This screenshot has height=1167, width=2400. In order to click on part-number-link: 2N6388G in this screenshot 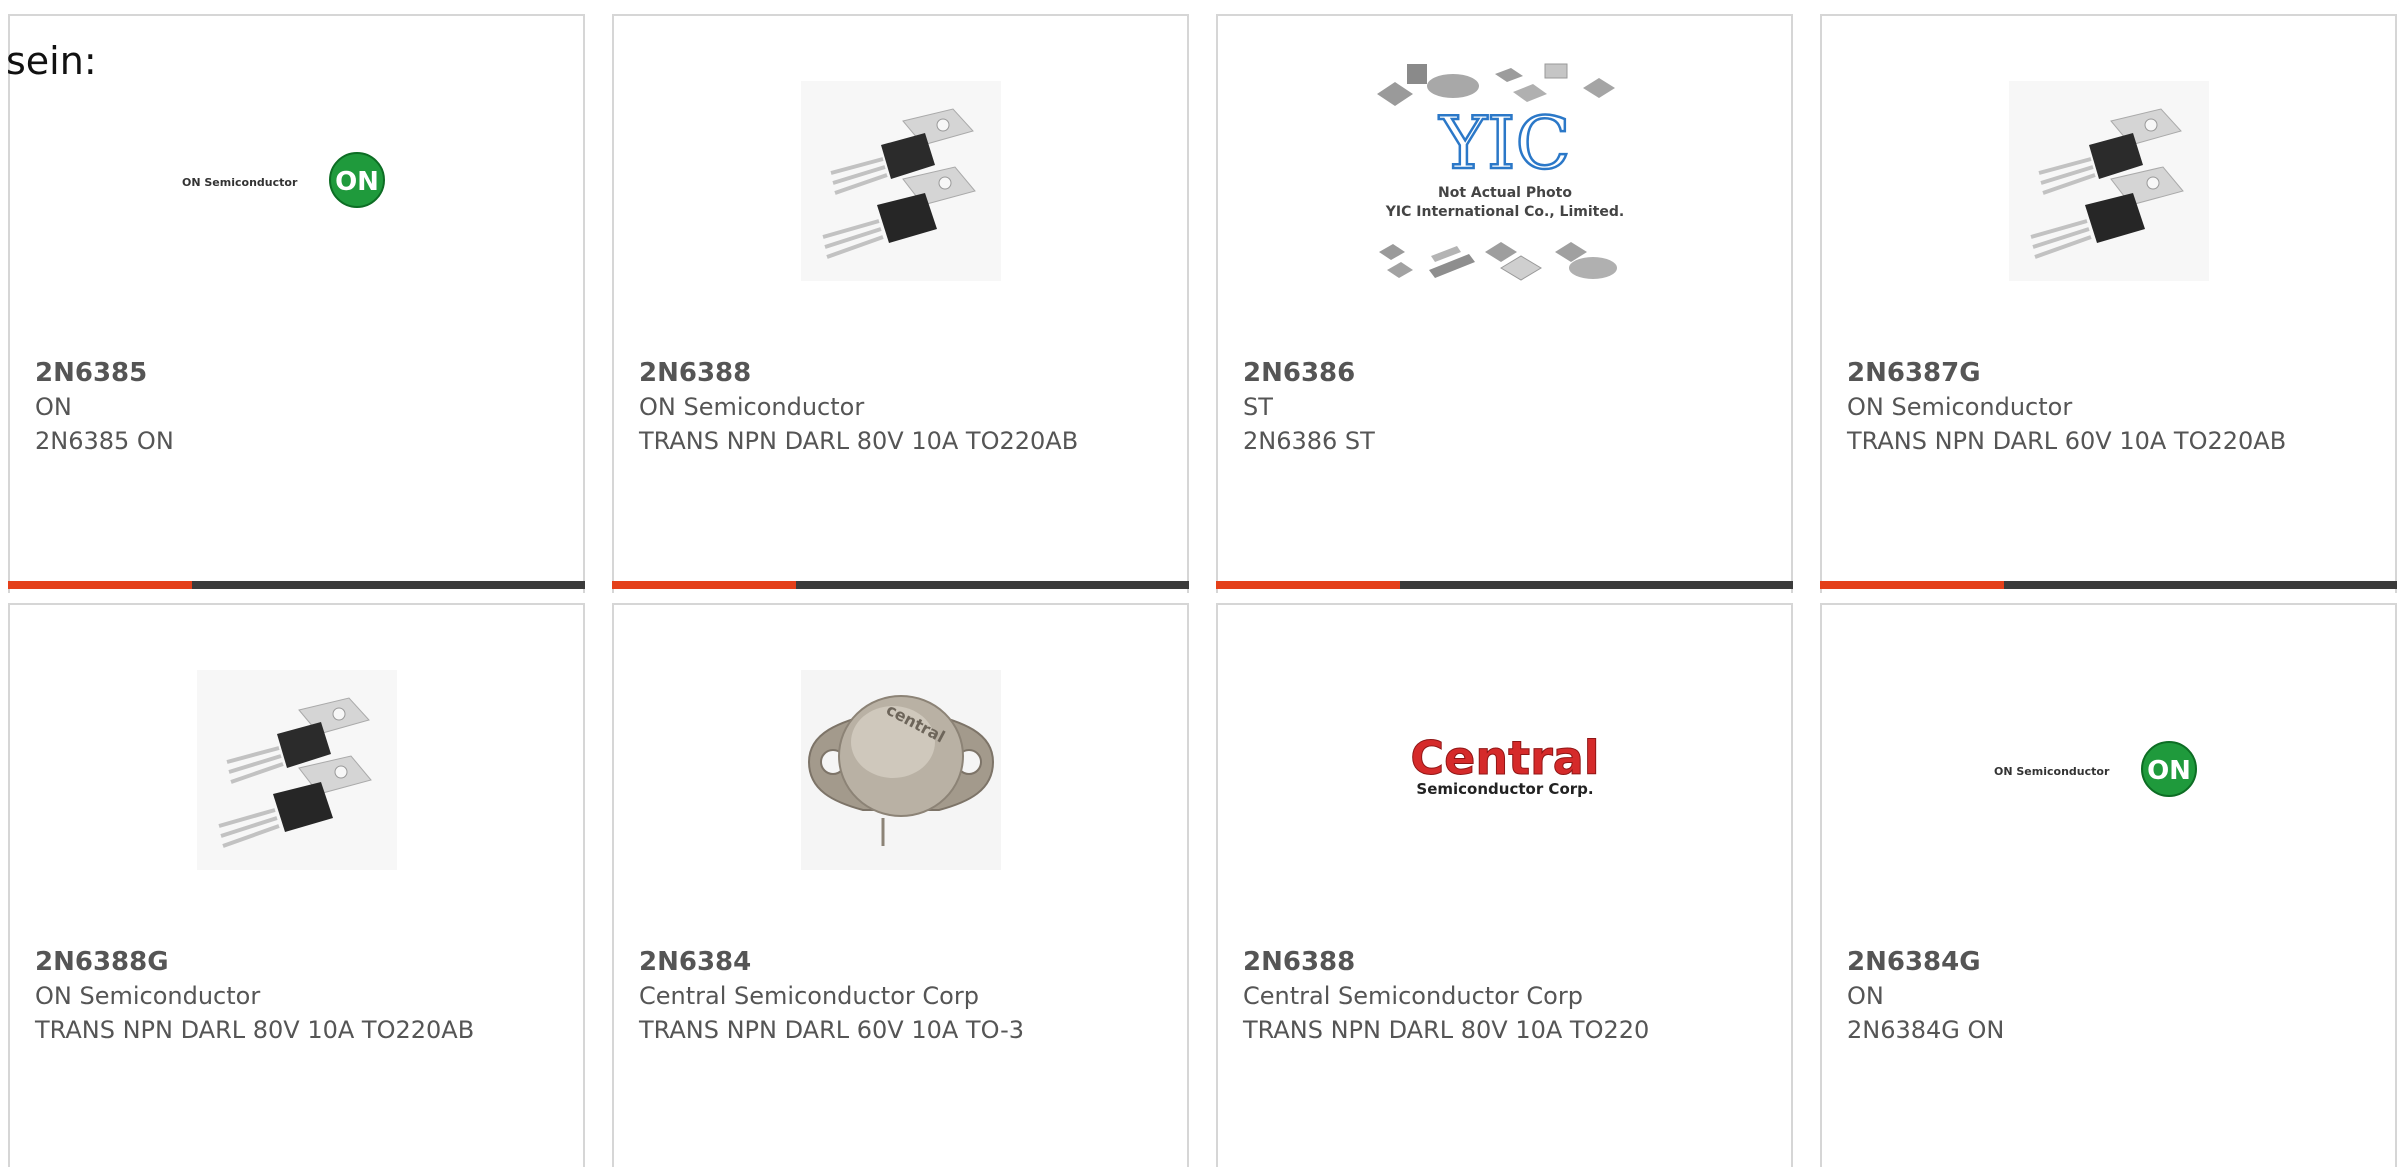, I will do `click(300, 962)`.